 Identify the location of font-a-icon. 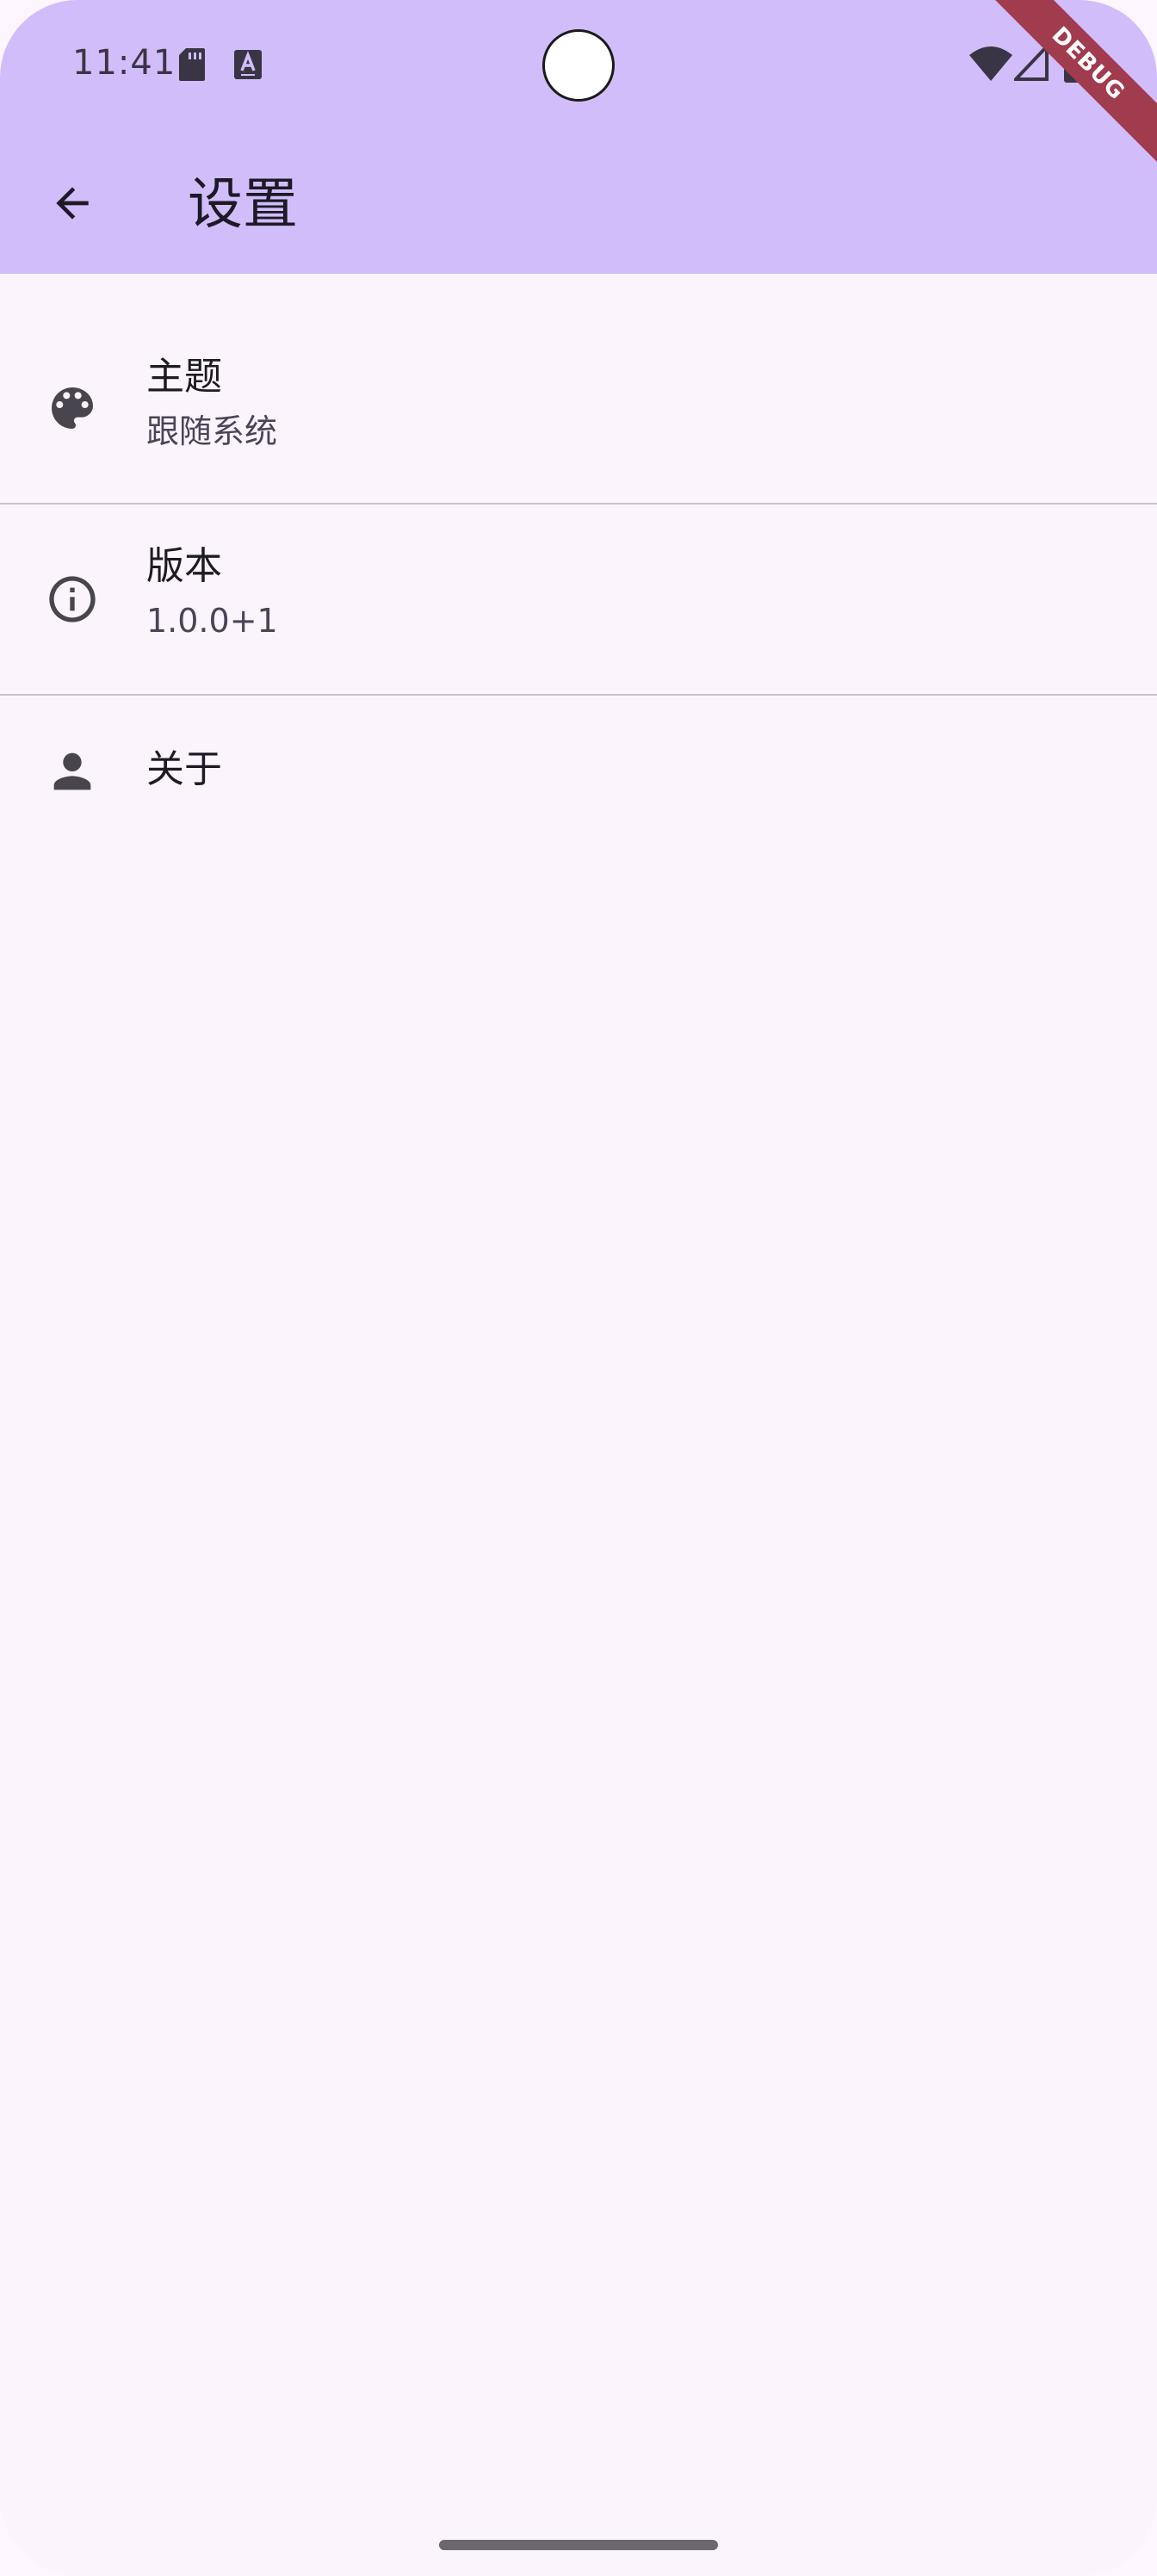
(248, 64).